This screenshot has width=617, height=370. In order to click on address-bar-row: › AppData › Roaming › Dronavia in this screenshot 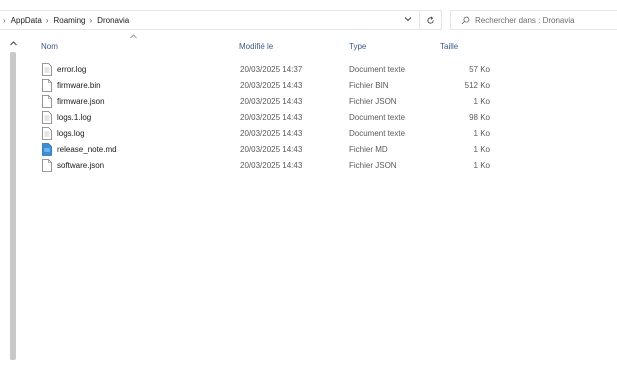, I will do `click(308, 21)`.